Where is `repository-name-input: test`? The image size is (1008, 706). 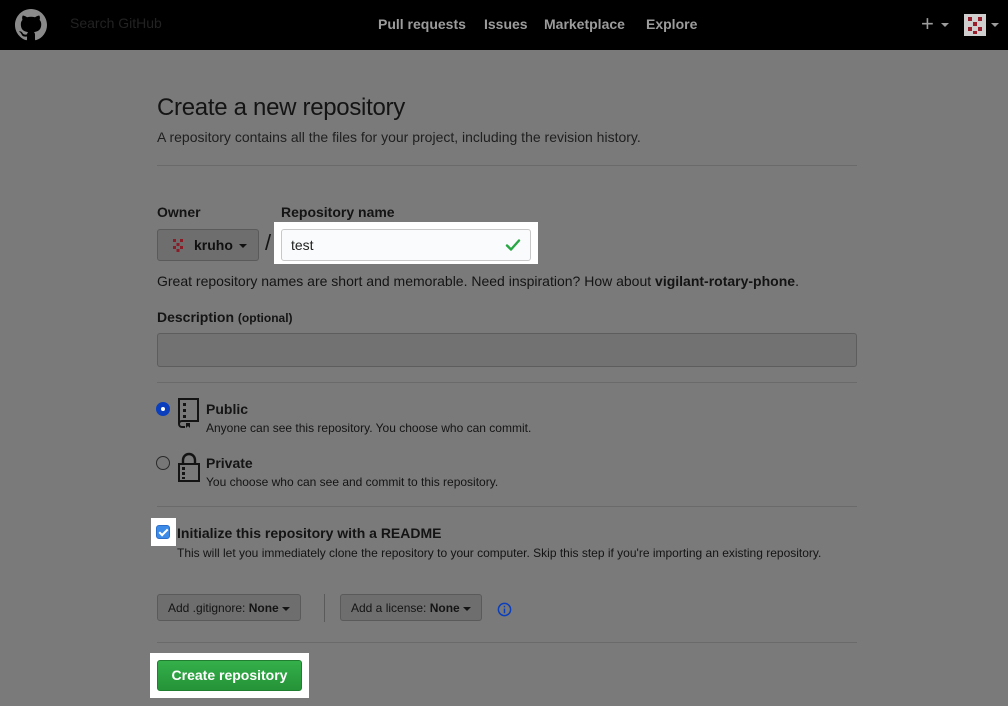
repository-name-input: test is located at coordinates (406, 245).